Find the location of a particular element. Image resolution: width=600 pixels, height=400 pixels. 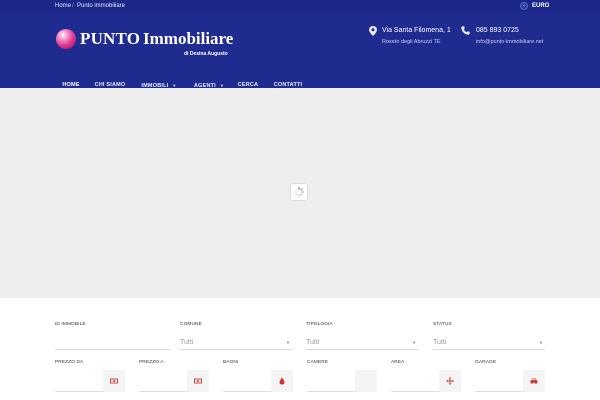

status-select: Tutti ▼ is located at coordinates (489, 342).